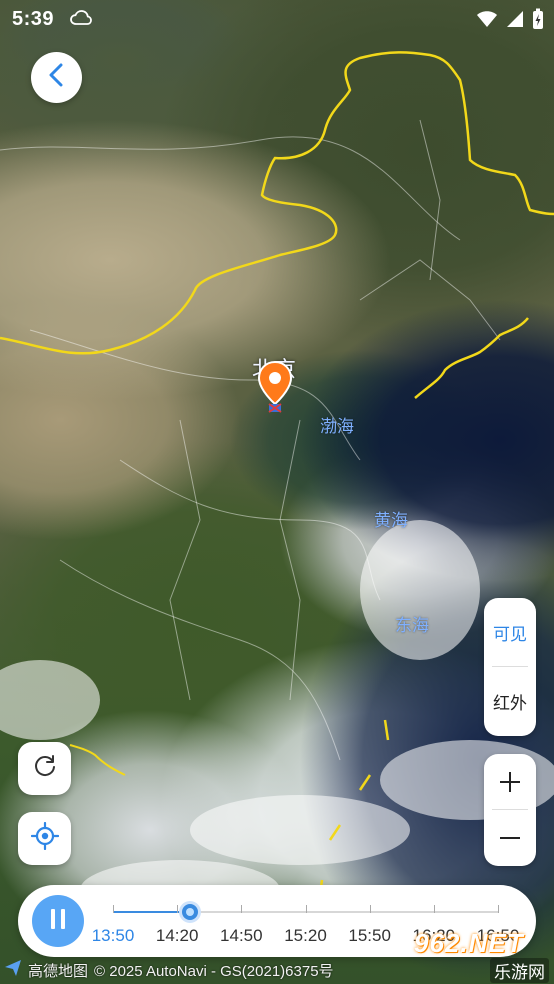 Image resolution: width=554 pixels, height=984 pixels. I want to click on status-time: 5:39, so click(33, 19).